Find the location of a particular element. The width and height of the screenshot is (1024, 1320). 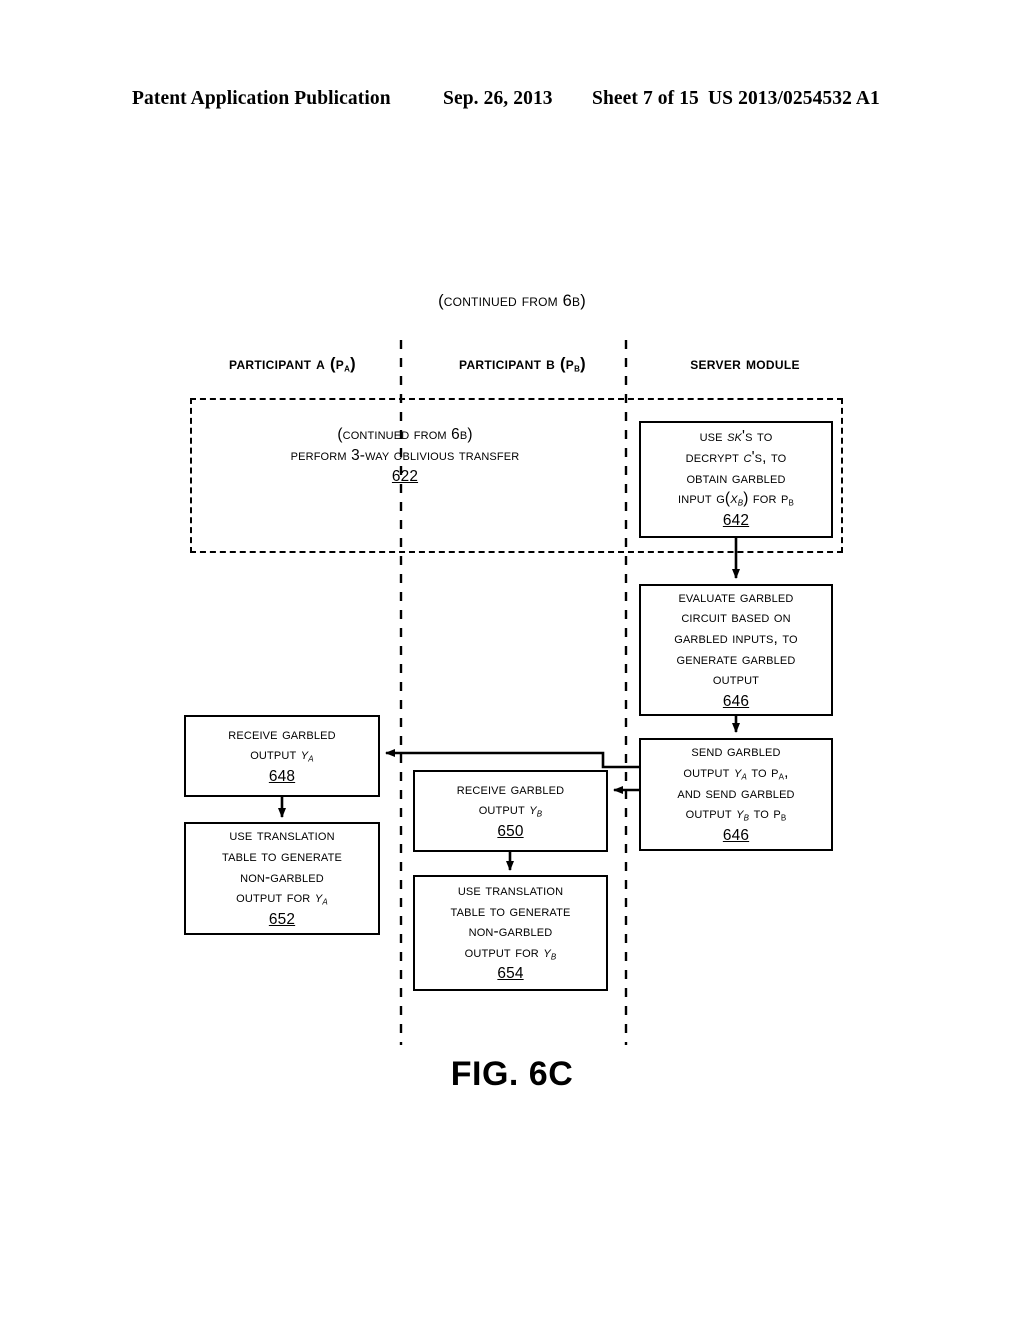

step-642-ref: 642 is located at coordinates (736, 520).